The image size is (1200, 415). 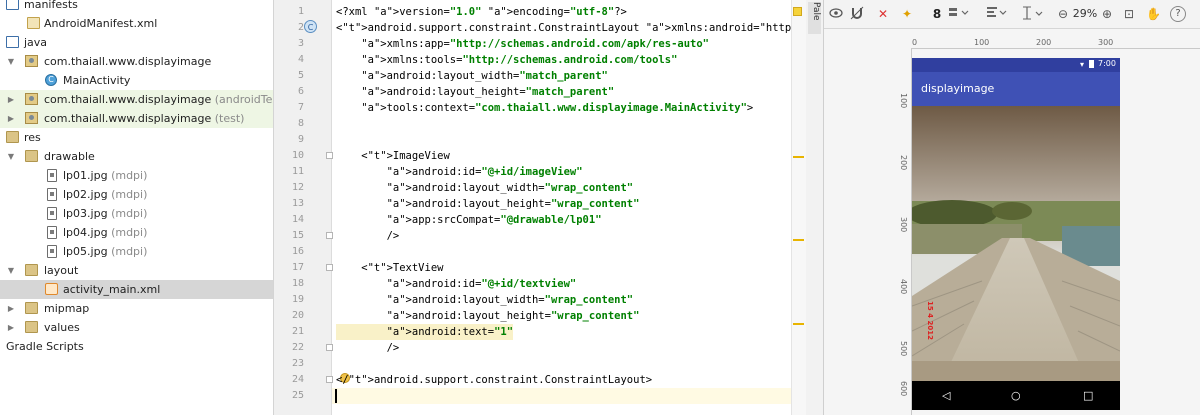 I want to click on palette-tab-label: Pale, so click(x=814, y=18).